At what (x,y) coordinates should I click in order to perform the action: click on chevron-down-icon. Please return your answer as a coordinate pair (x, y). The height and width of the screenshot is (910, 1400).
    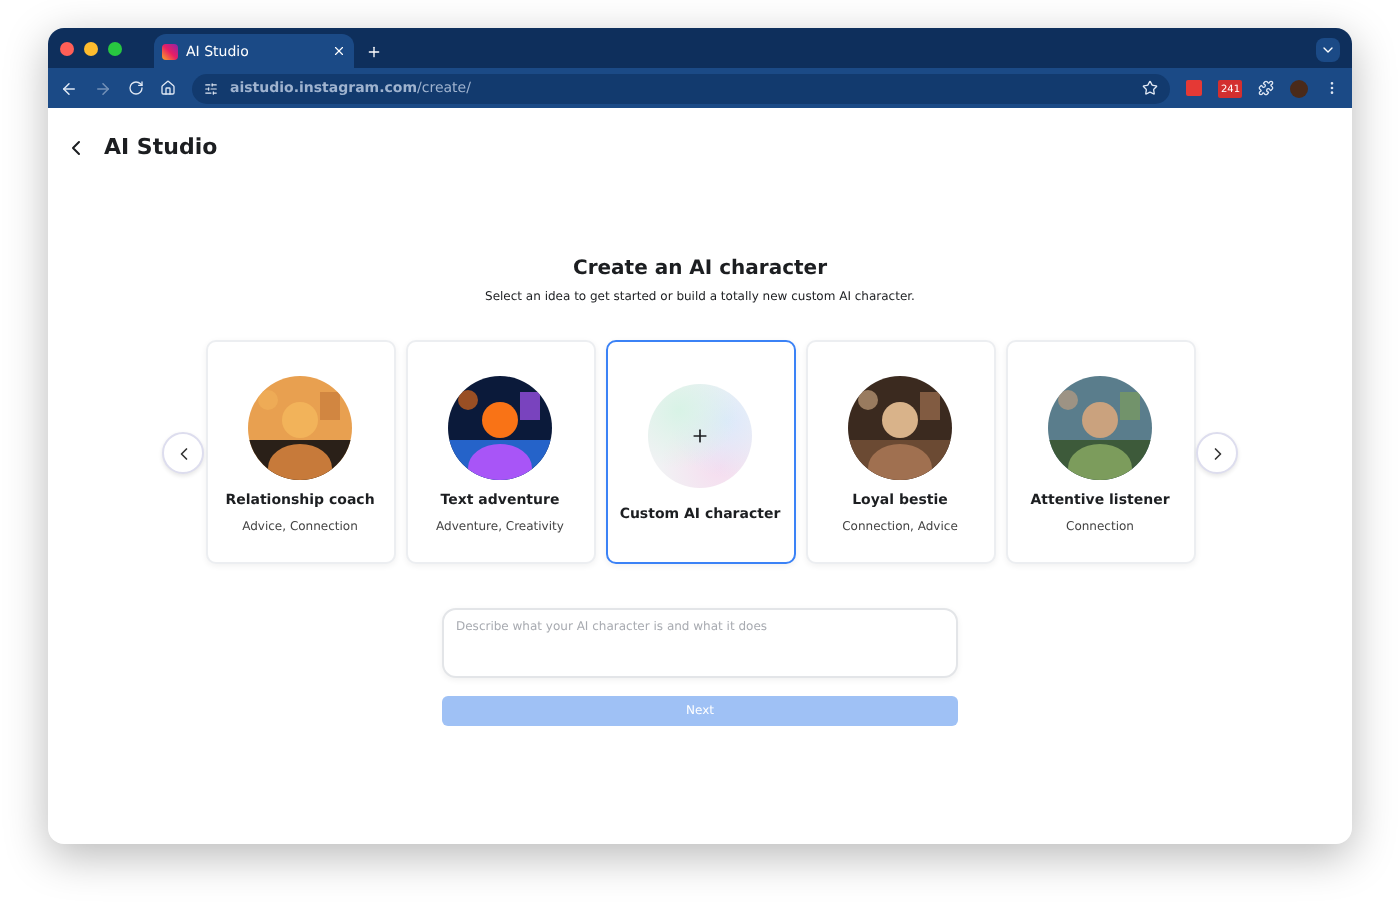
    Looking at the image, I should click on (1328, 50).